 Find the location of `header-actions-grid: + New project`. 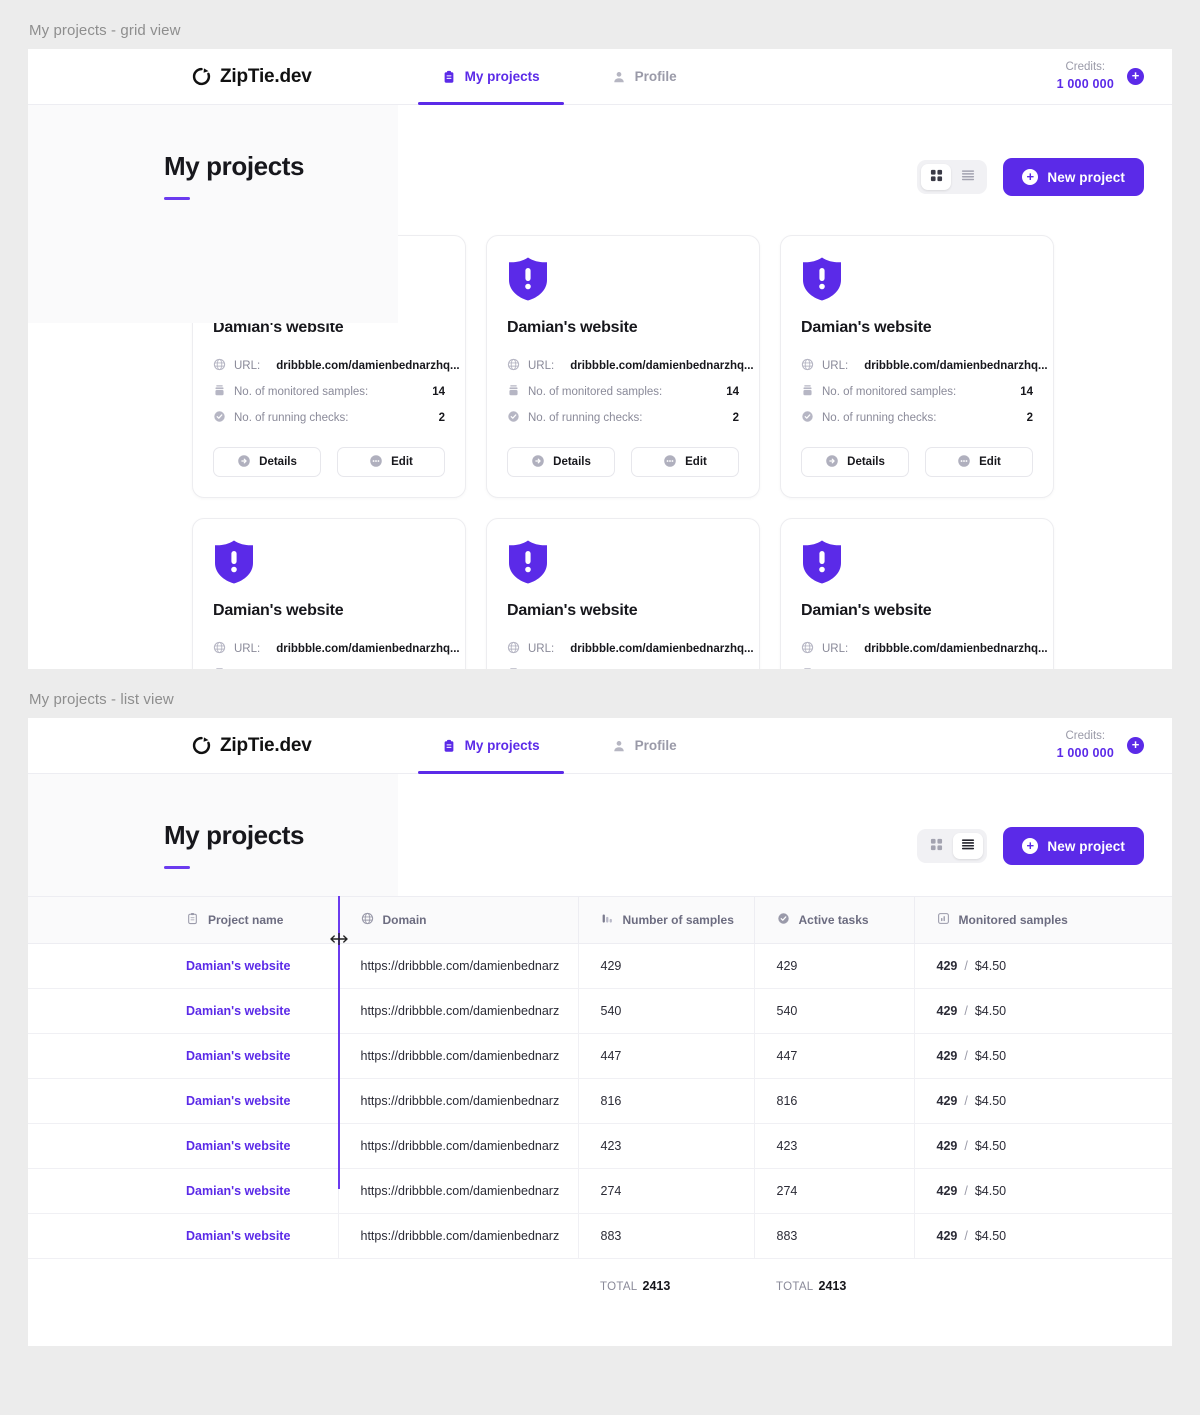

header-actions-grid: + New project is located at coordinates (1030, 173).